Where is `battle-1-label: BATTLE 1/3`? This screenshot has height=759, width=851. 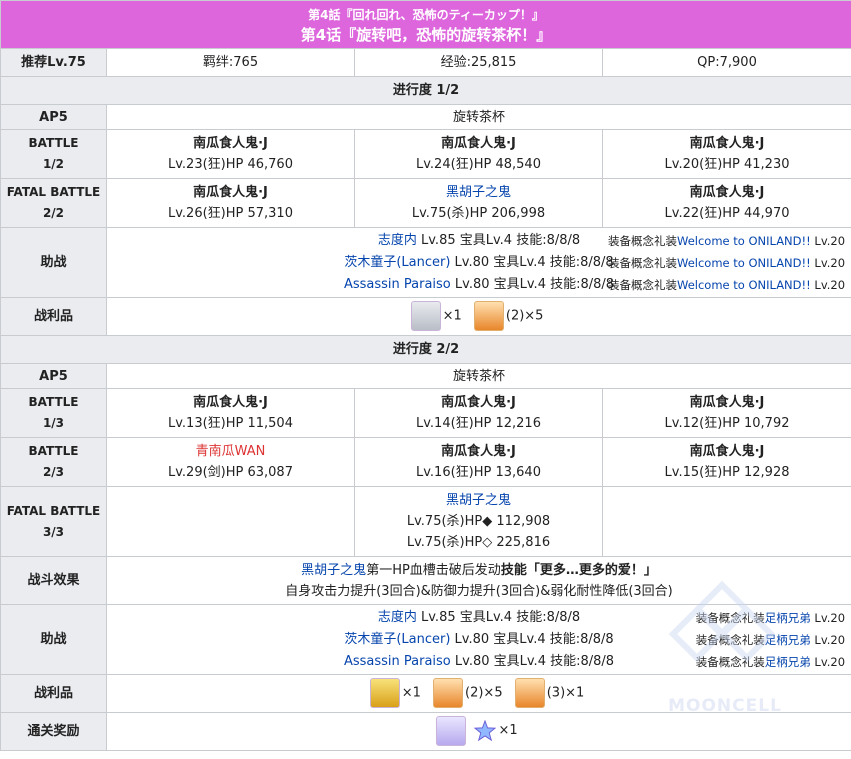
battle-1-label: BATTLE 1/3 is located at coordinates (53, 413).